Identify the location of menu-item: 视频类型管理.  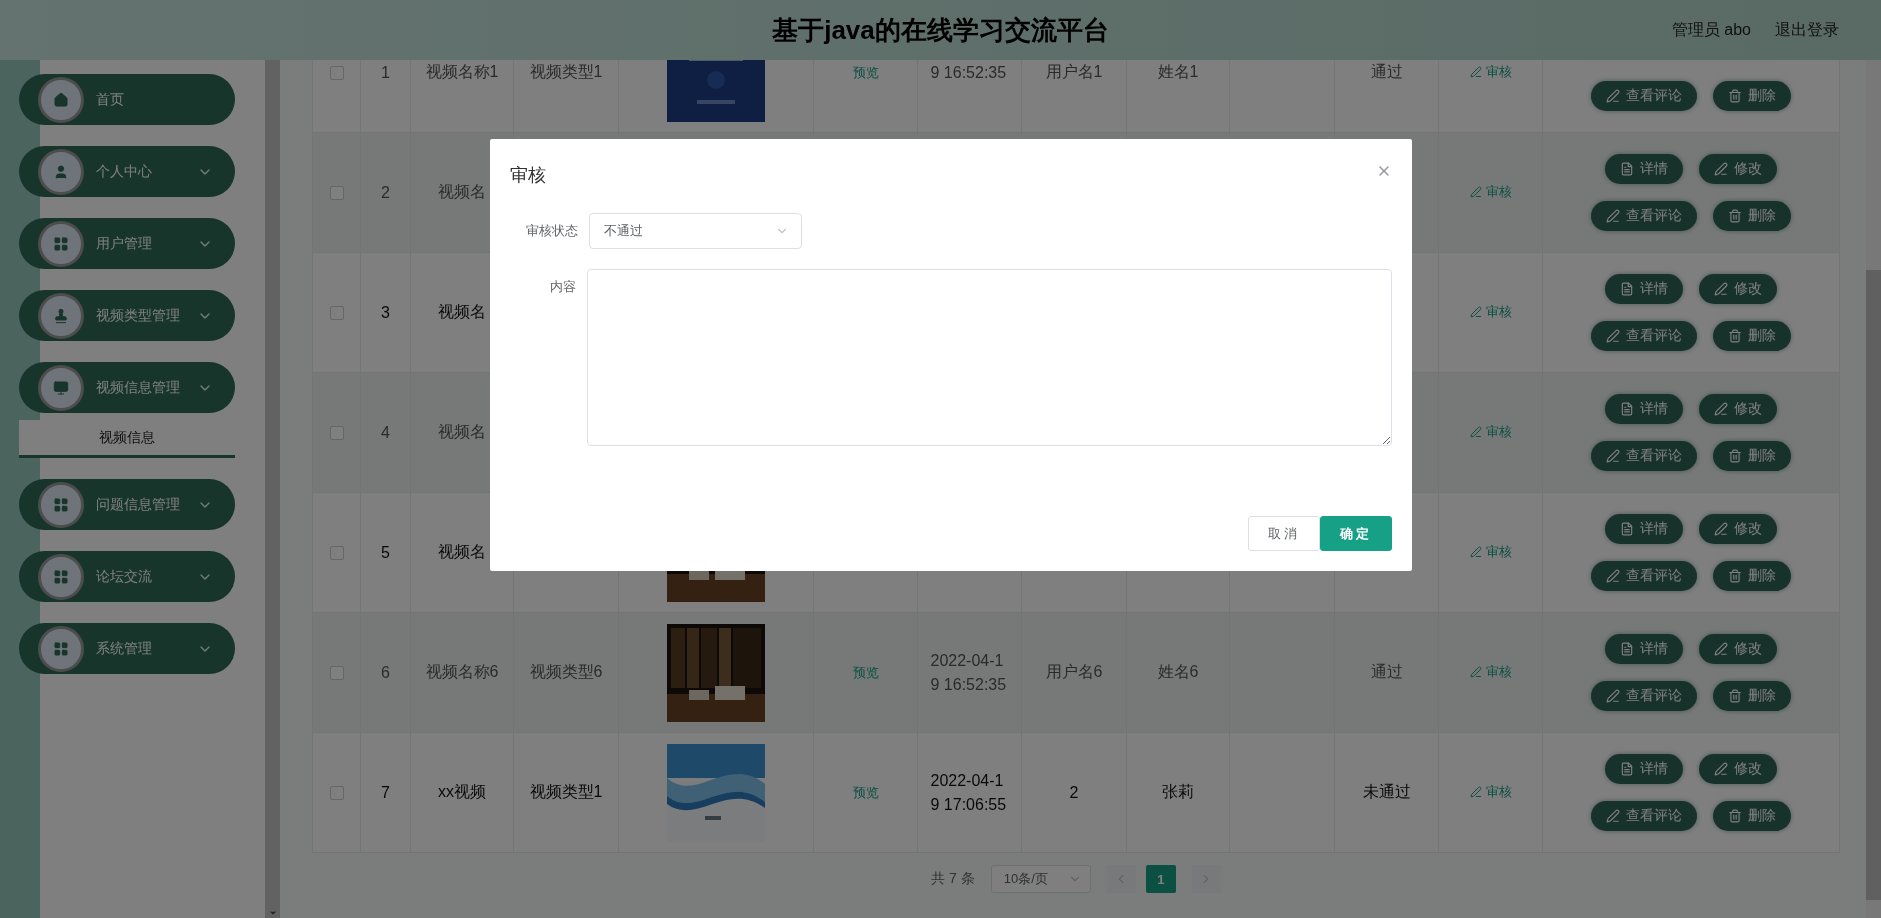
(127, 315).